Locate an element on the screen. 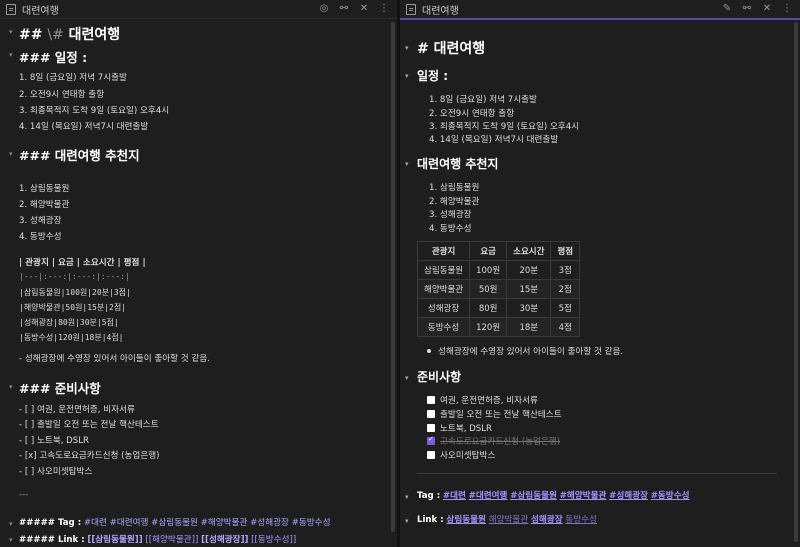 The image size is (800, 547). right-scrollbar is located at coordinates (796, 282).